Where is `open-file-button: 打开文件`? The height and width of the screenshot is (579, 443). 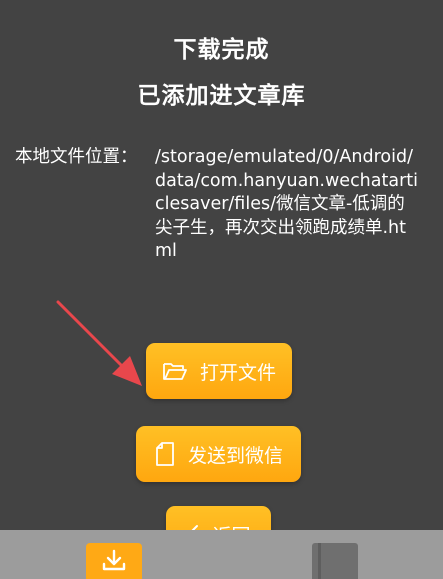
open-file-button: 打开文件 is located at coordinates (219, 371).